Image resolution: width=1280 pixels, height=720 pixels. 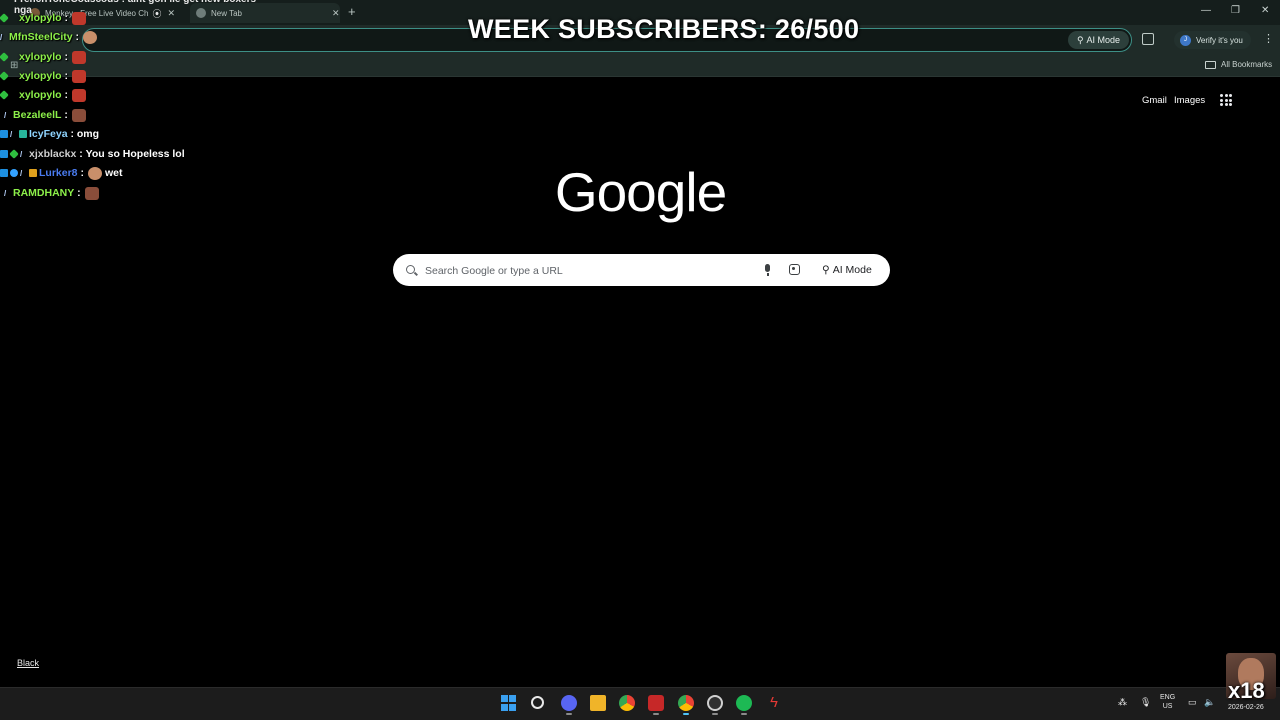 I want to click on bookmarks-bar, so click(x=640, y=66).